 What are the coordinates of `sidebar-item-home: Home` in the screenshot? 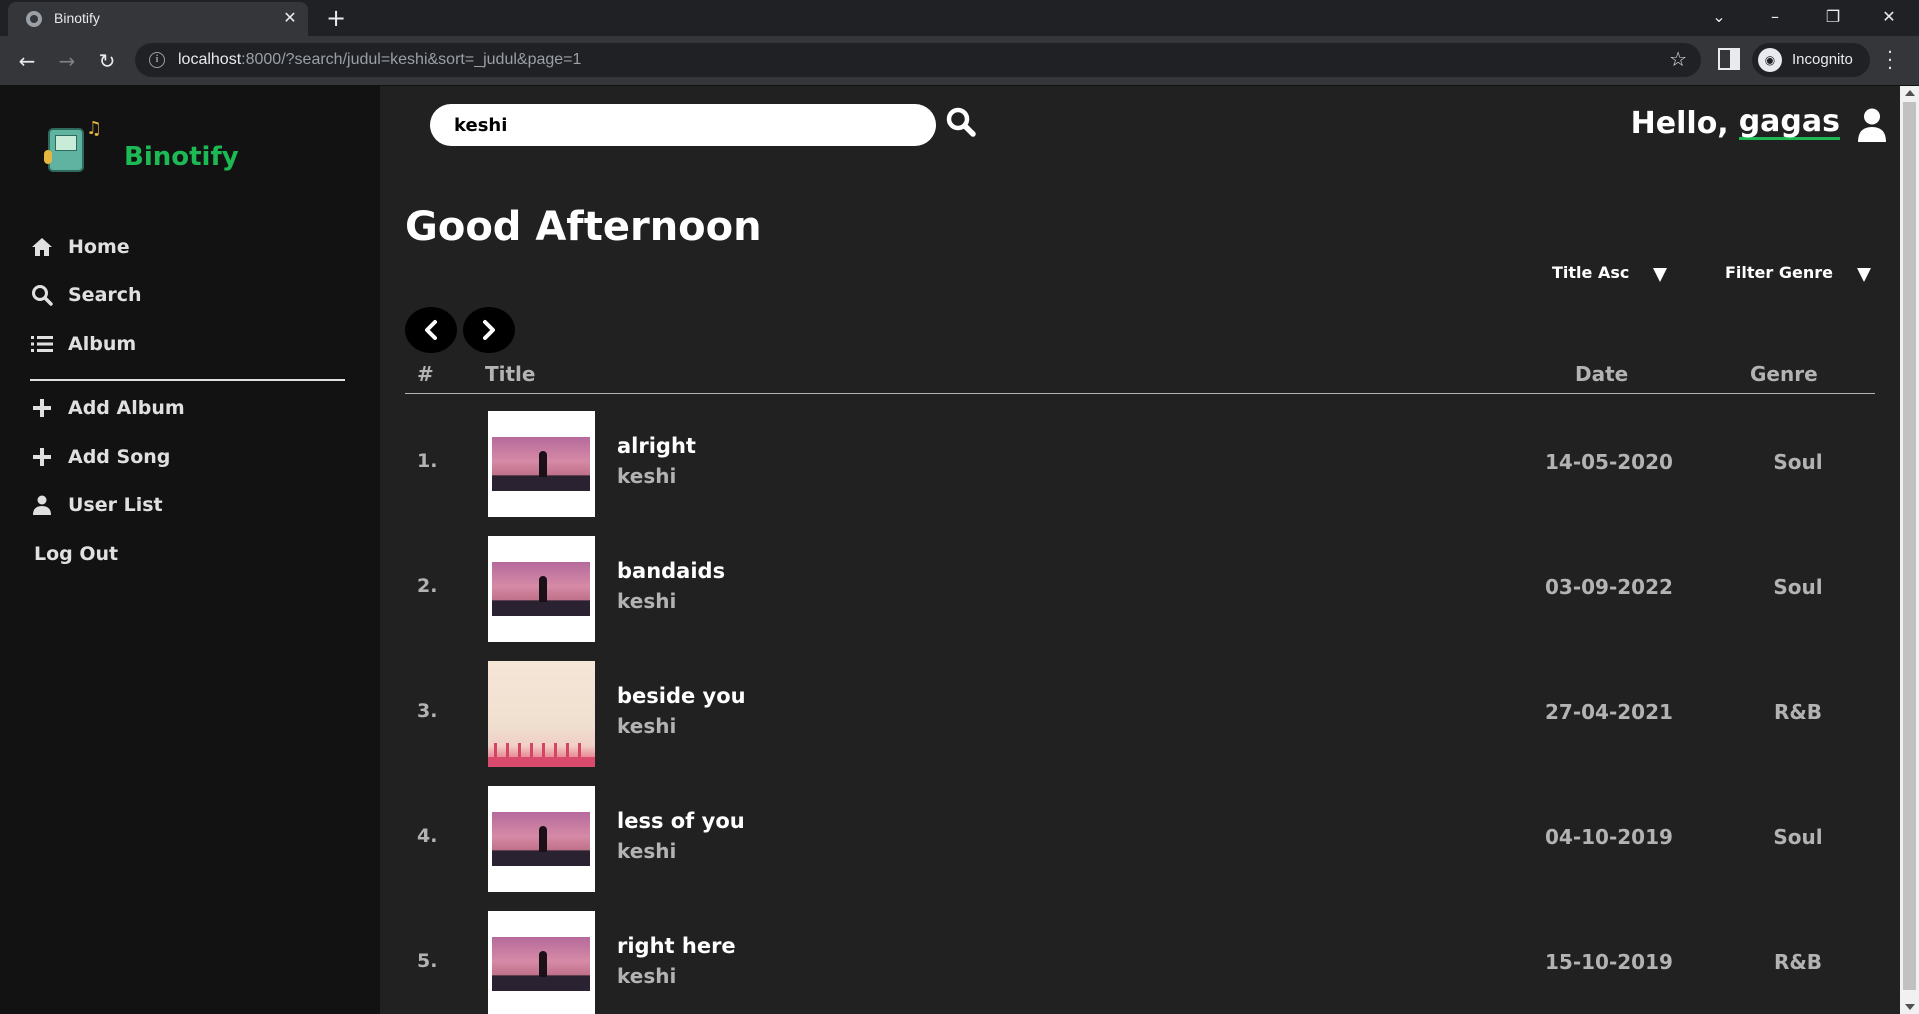 It's located at (80, 247).